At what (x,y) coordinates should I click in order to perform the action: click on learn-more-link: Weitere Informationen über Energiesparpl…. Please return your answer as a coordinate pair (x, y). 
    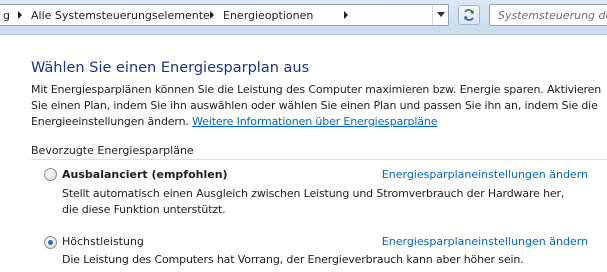
    Looking at the image, I should click on (314, 121).